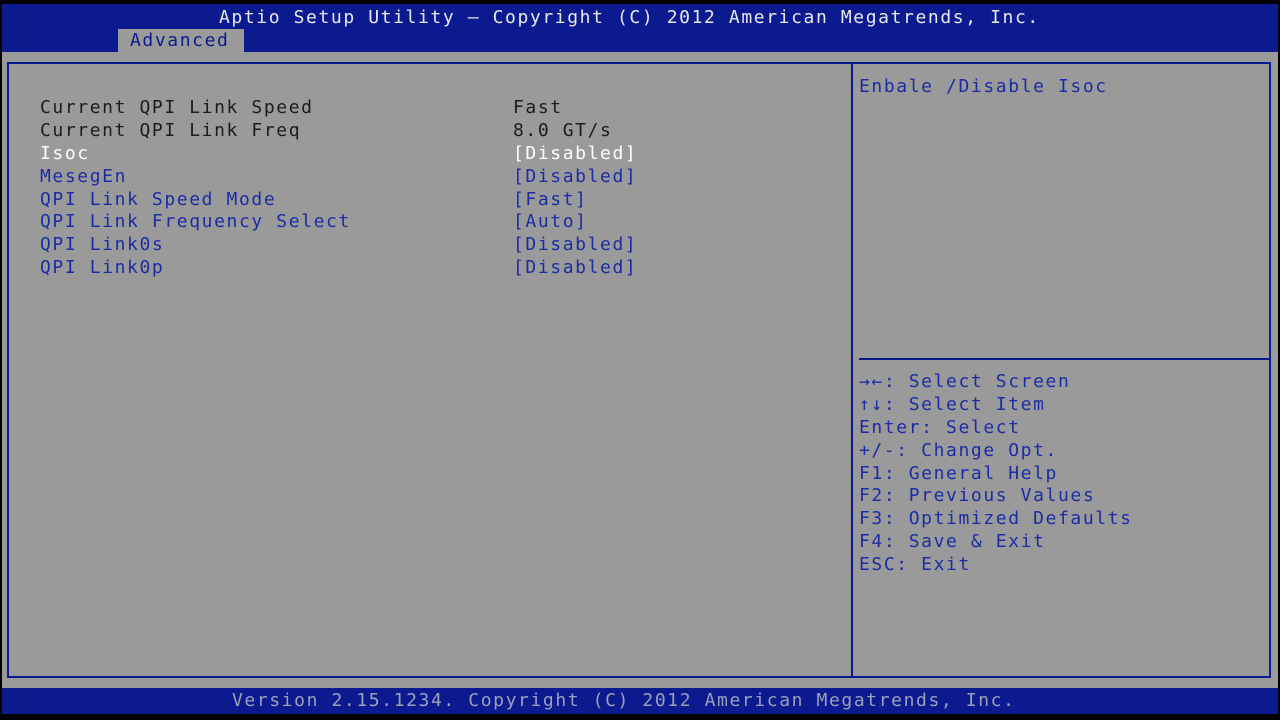 The width and height of the screenshot is (1280, 720). I want to click on setting-label: QPI Link Speed Mode, so click(158, 199).